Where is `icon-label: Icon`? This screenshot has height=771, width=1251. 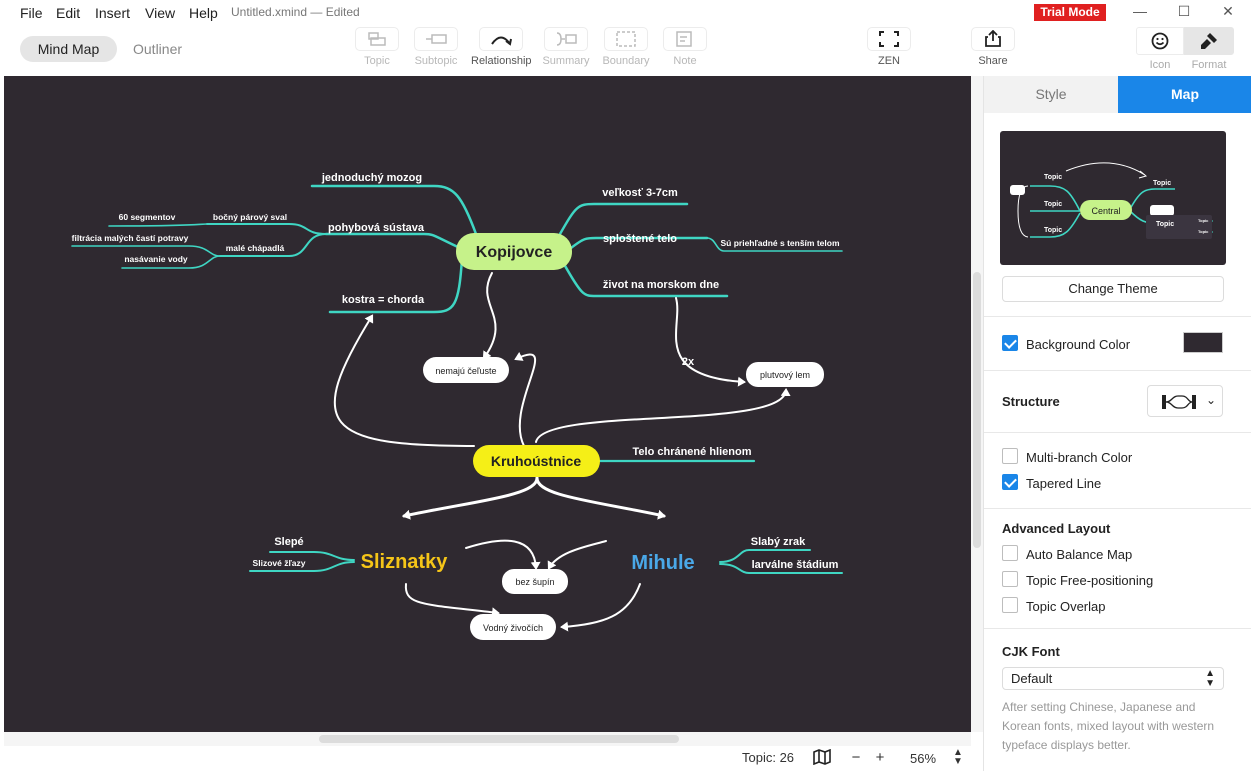 icon-label: Icon is located at coordinates (1160, 65).